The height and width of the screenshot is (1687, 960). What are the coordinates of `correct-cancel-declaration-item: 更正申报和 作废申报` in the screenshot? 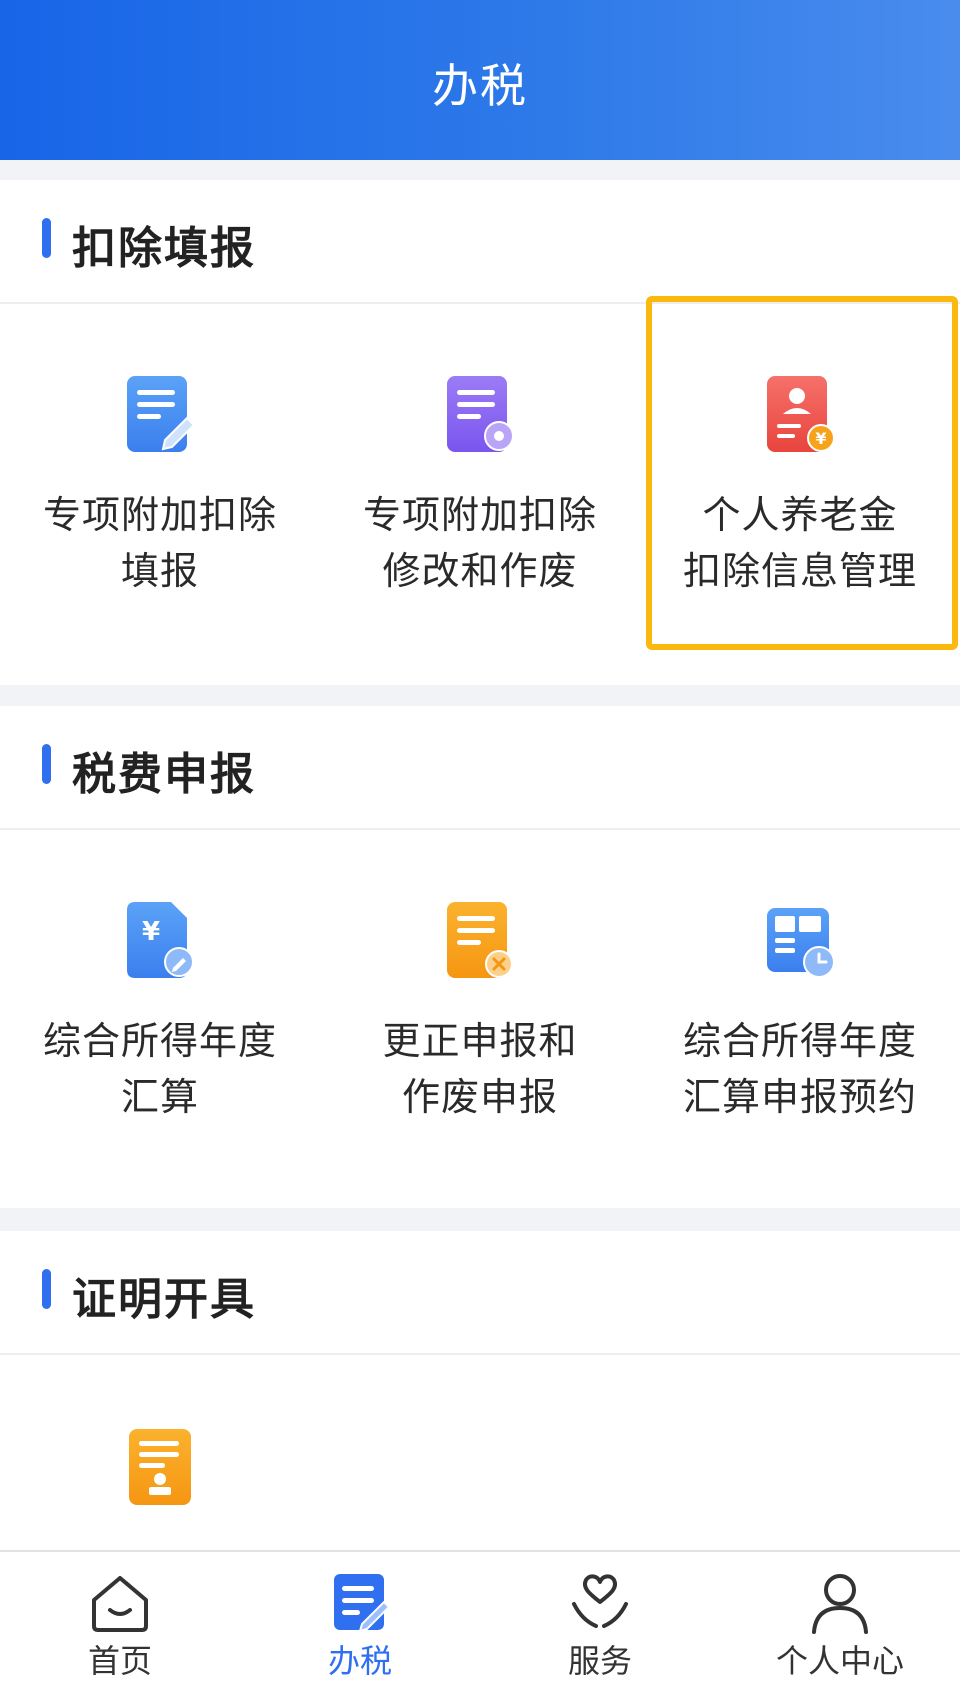 It's located at (480, 1020).